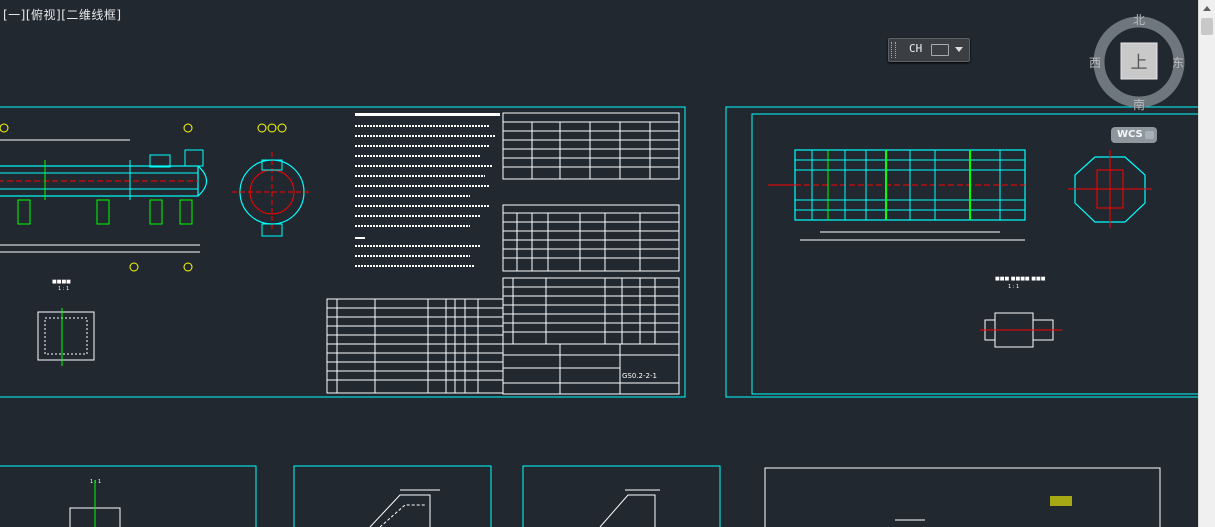 Image resolution: width=1215 pixels, height=527 pixels. I want to click on viewcube: 上 北 南 东 西, so click(1139, 64).